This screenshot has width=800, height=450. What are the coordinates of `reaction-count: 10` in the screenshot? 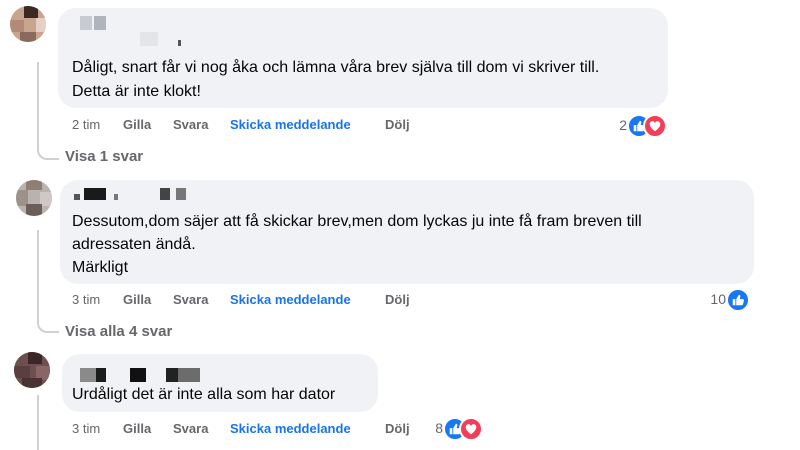 It's located at (718, 299).